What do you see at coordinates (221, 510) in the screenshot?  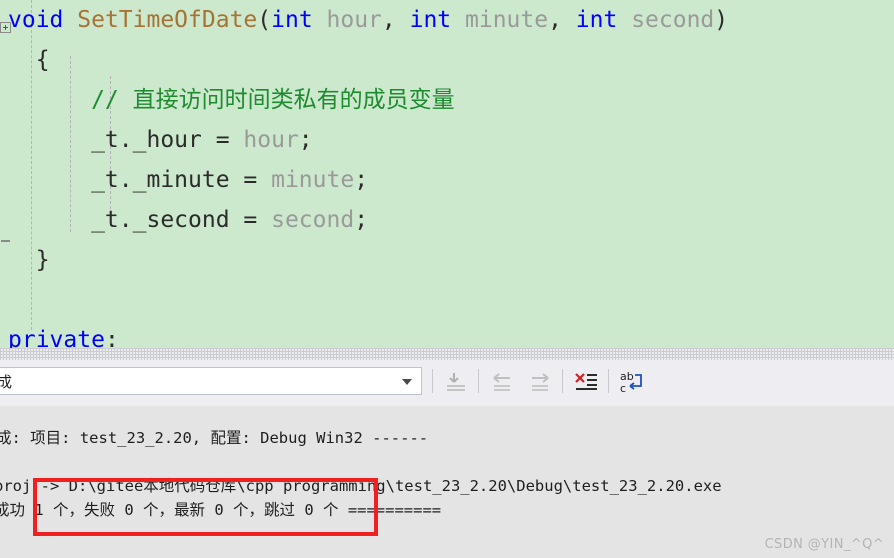 I see `output-line: 成功 1 个，失败 0 个，最新 0 个，跳过 0 个 ==========` at bounding box center [221, 510].